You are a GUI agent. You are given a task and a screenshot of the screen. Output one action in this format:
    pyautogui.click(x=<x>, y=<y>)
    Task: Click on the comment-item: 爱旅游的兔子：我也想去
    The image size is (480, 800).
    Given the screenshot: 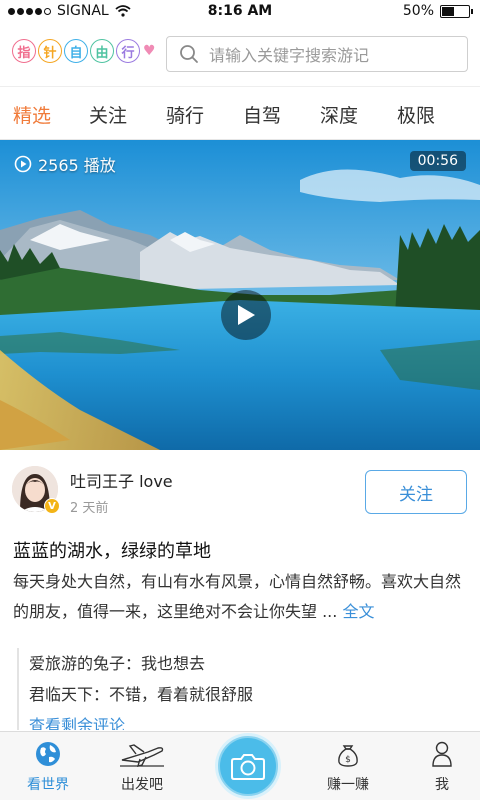 What is the action you would take?
    pyautogui.click(x=248, y=663)
    